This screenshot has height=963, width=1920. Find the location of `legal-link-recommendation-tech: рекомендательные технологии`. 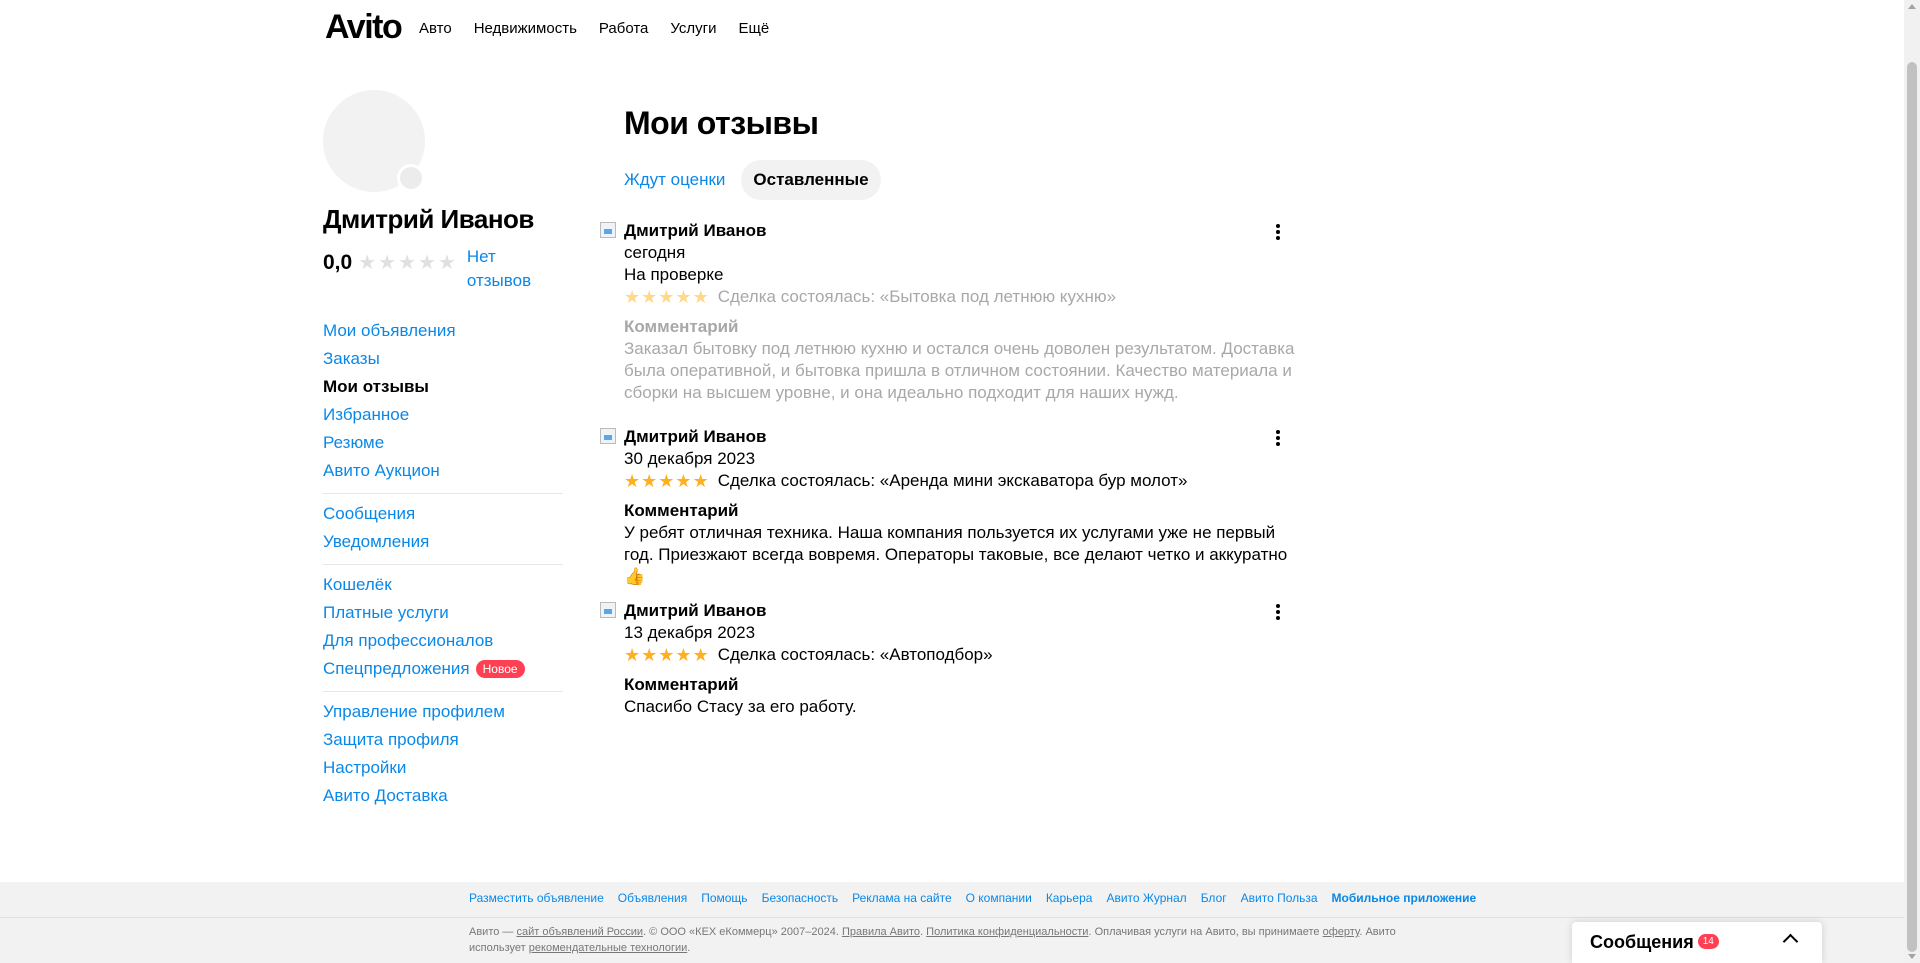

legal-link-recommendation-tech: рекомендательные технологии is located at coordinates (608, 948).